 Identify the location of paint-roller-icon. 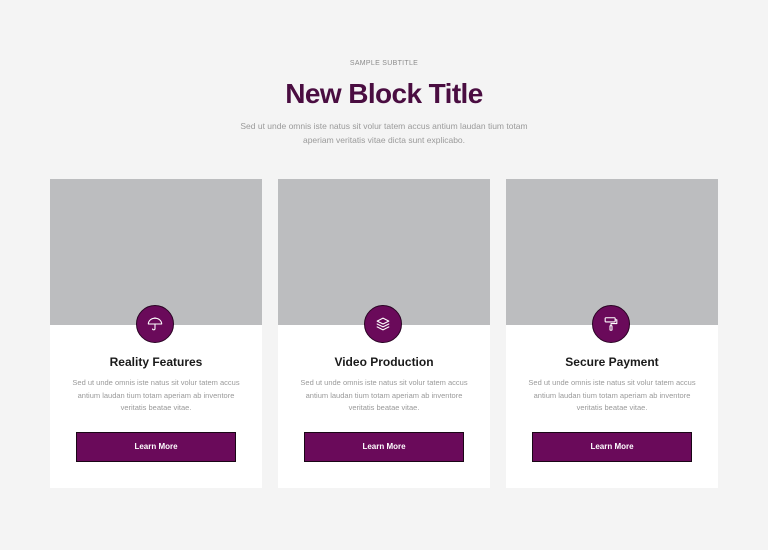
(611, 324).